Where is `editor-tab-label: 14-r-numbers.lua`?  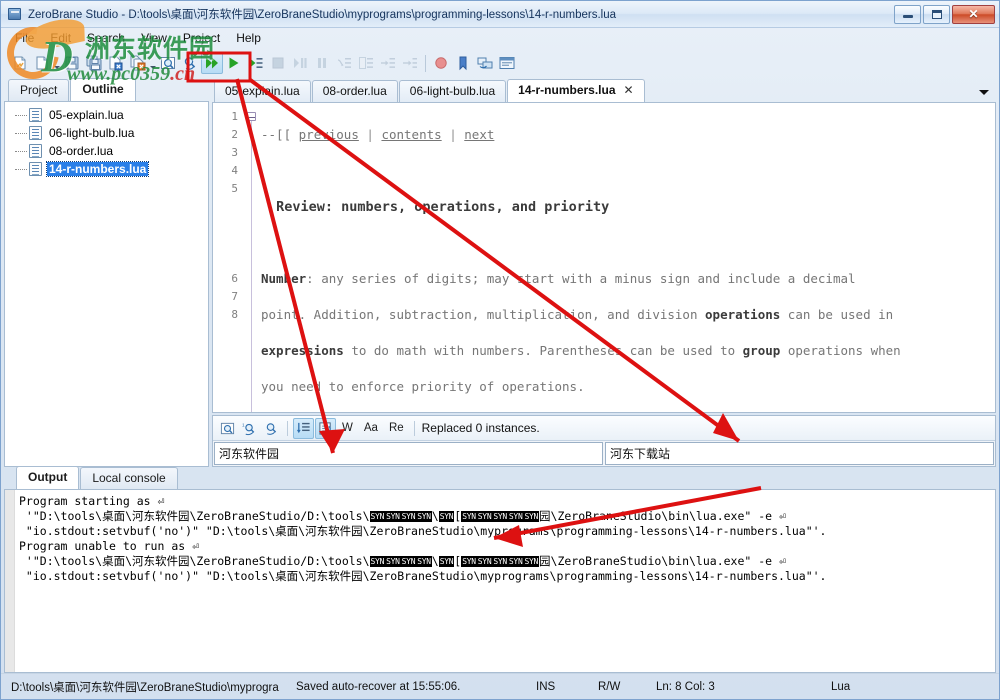 editor-tab-label: 14-r-numbers.lua is located at coordinates (567, 90).